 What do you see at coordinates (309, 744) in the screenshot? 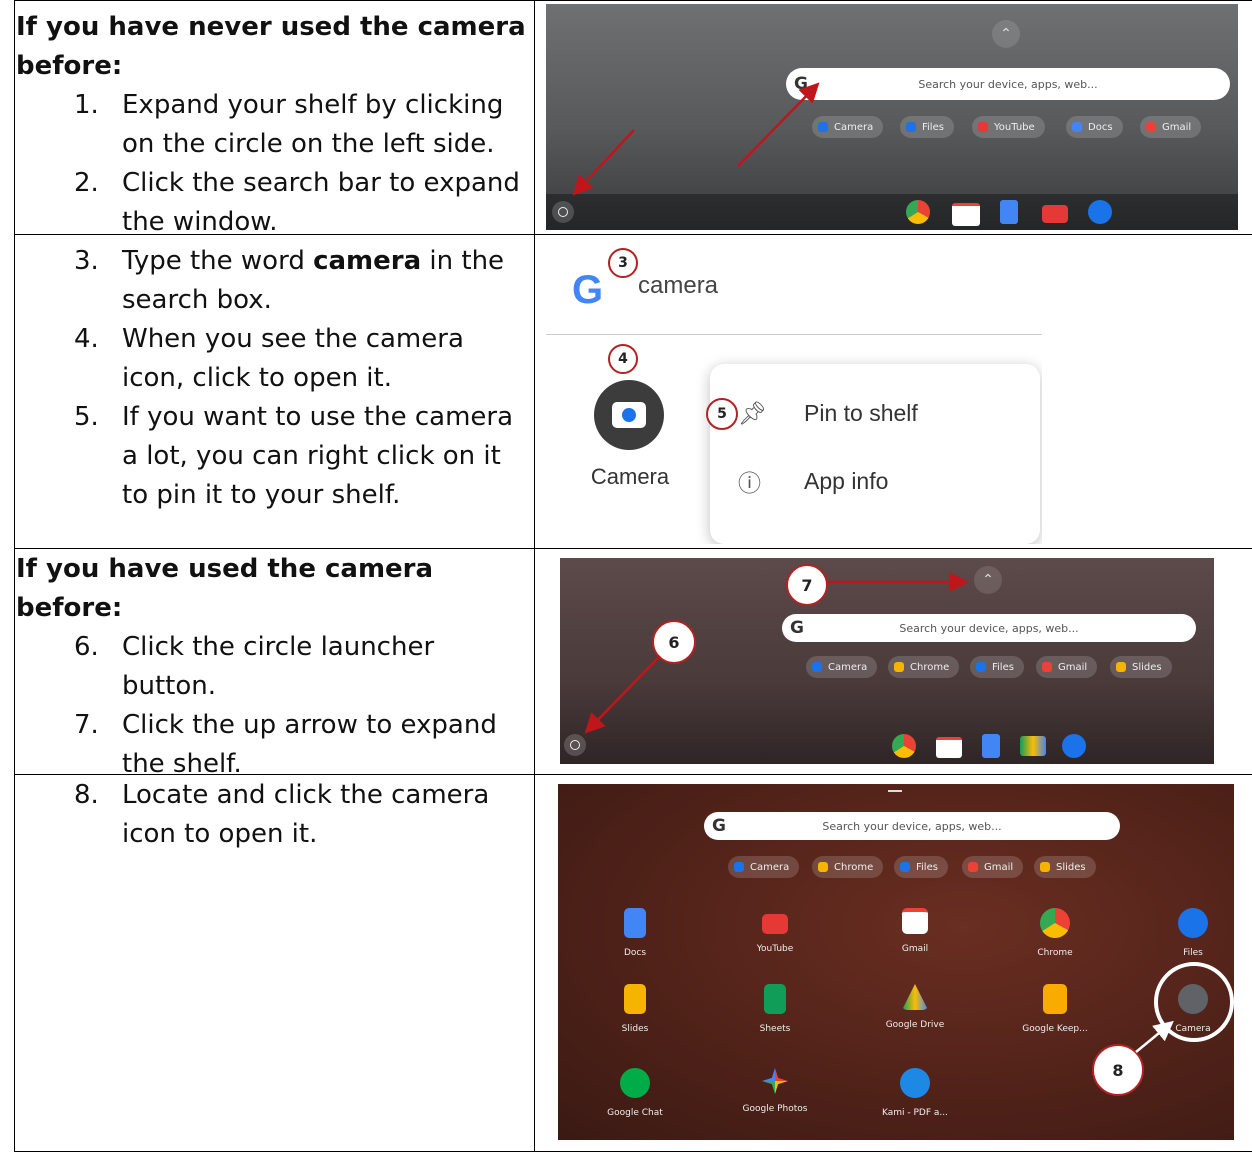
I see `step-text: Click the up arrow to expand the shelf.` at bounding box center [309, 744].